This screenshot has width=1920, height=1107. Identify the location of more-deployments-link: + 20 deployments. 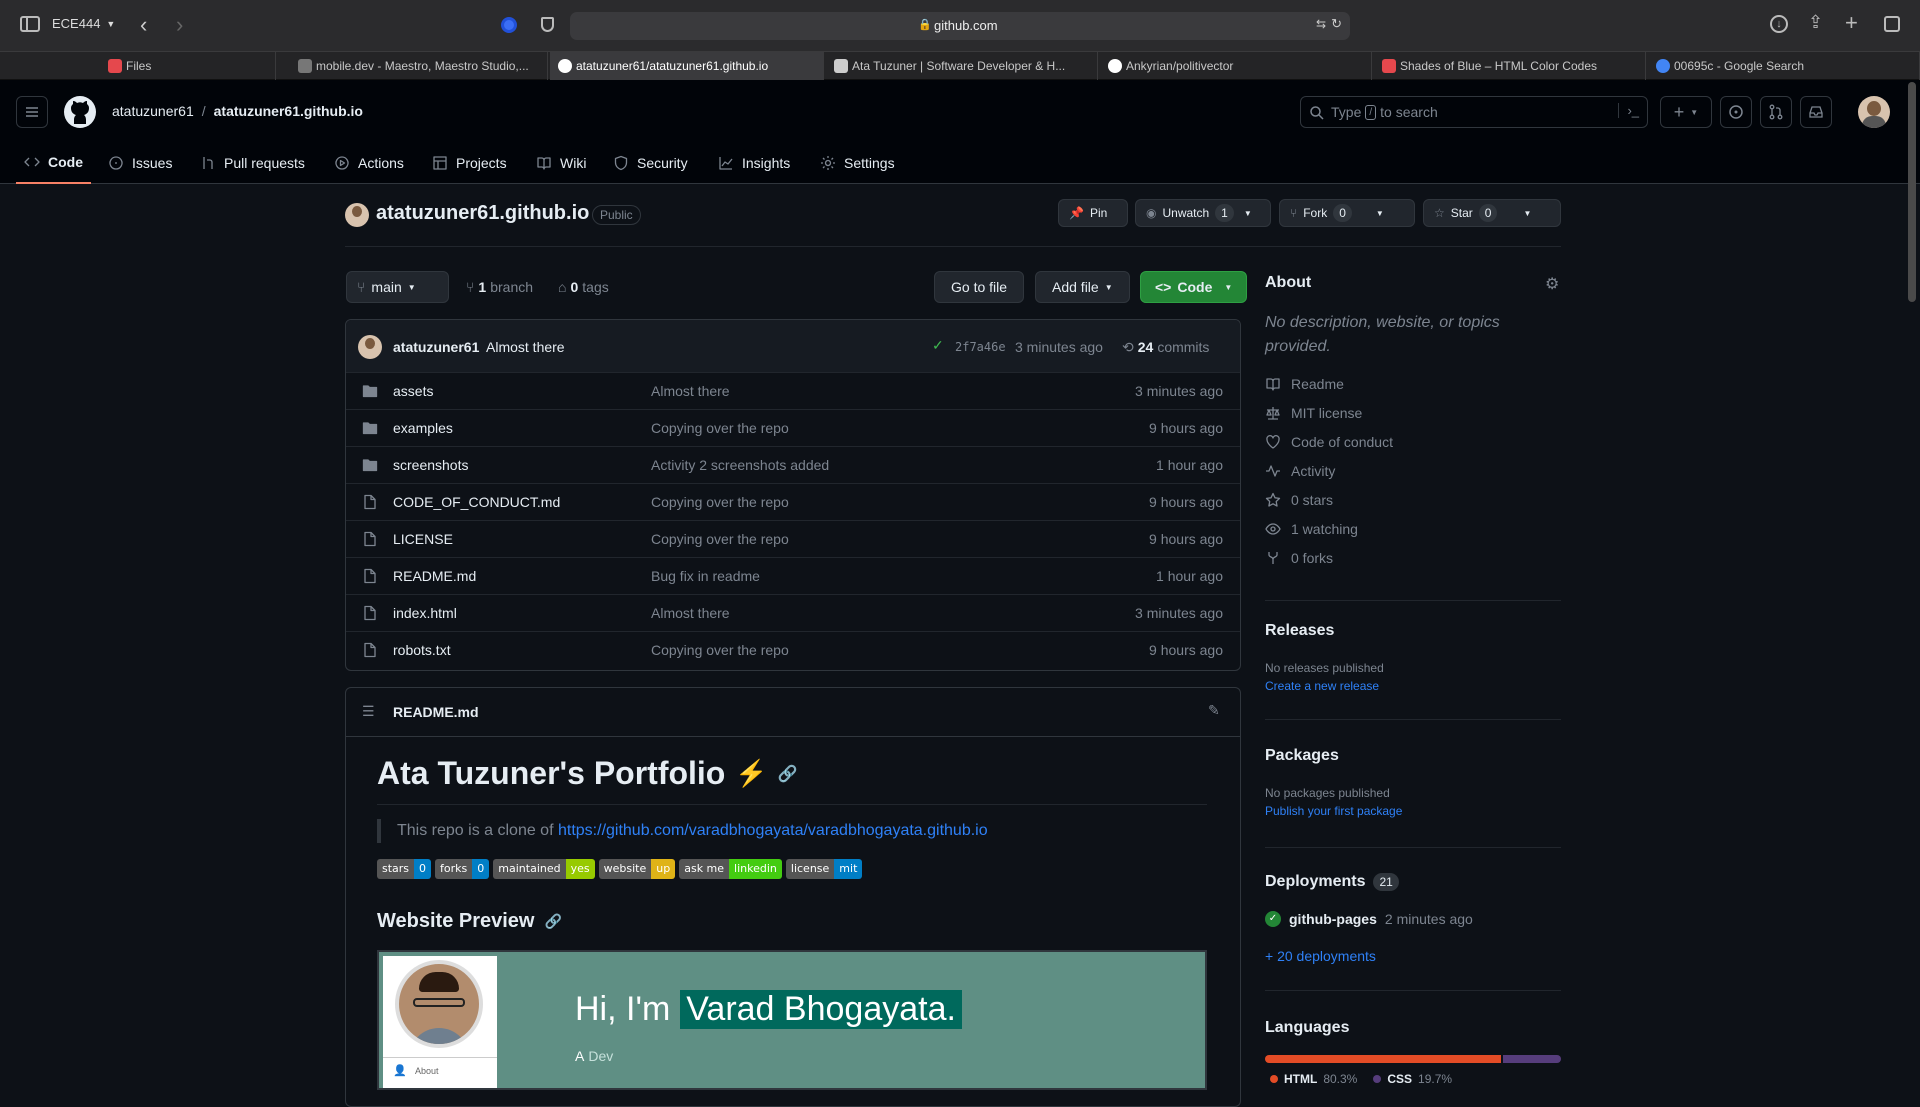
(1320, 956).